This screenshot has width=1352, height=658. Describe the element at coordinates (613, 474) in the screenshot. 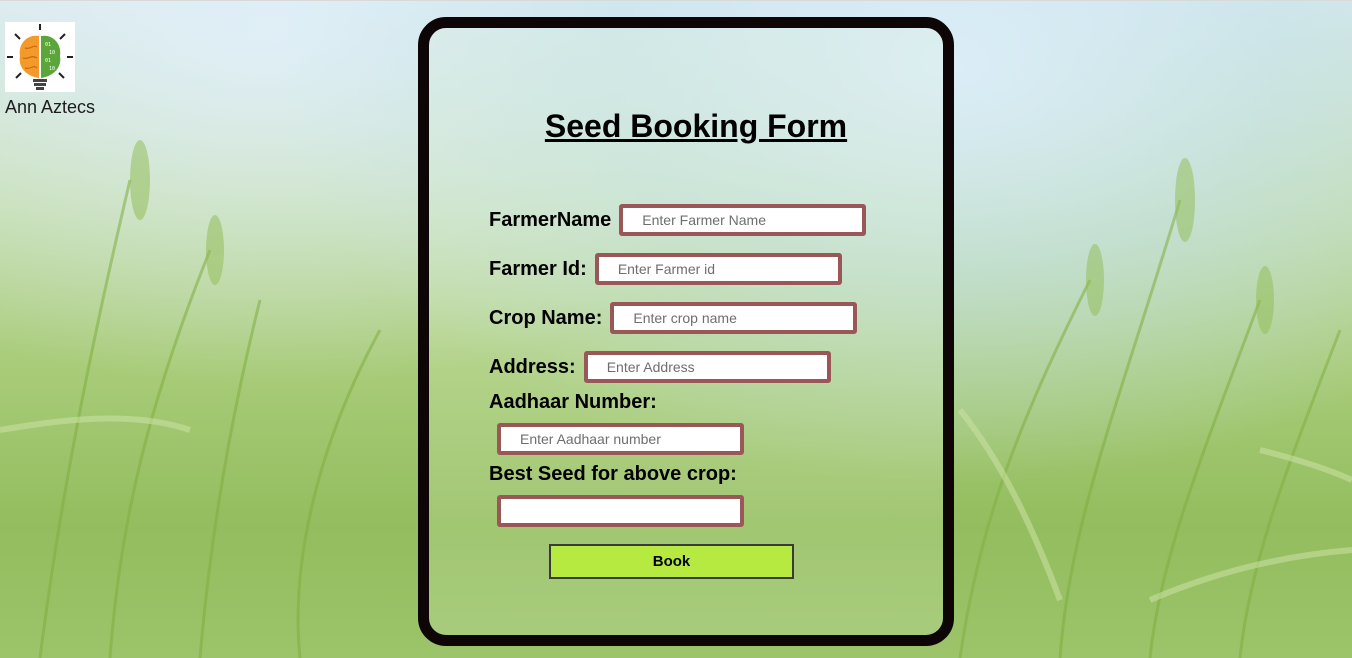

I see `best-seed-label: Best Seed for above crop:` at that location.